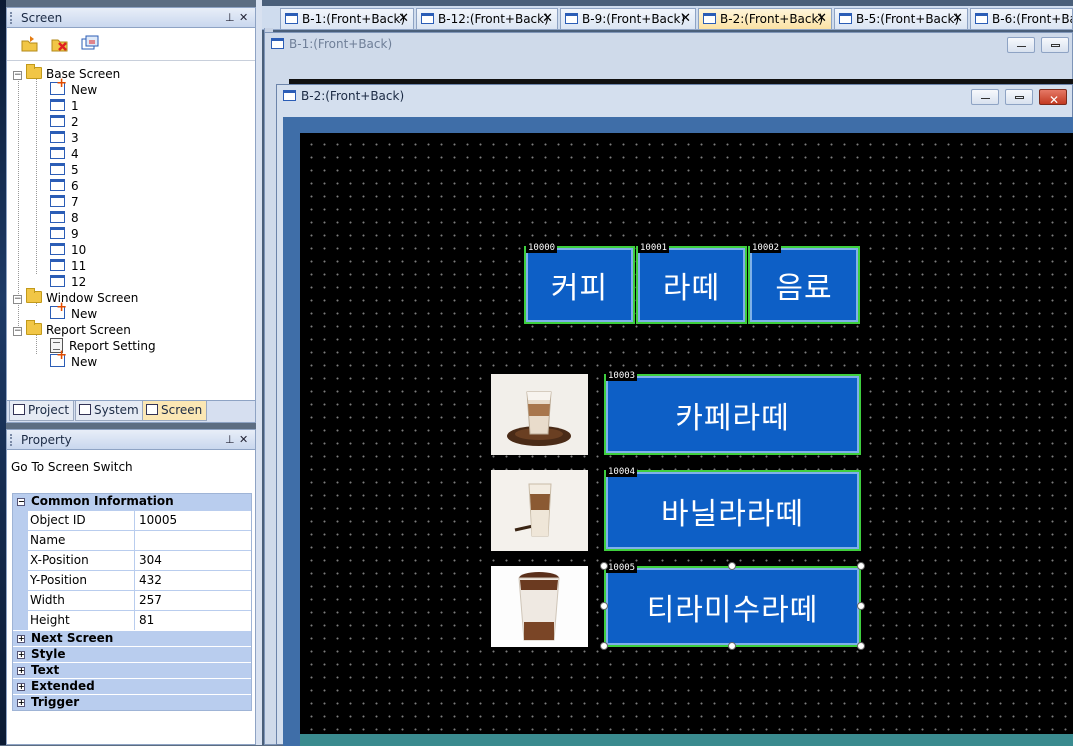 The width and height of the screenshot is (1073, 746). What do you see at coordinates (539, 414) in the screenshot?
I see `cafe-latte-image` at bounding box center [539, 414].